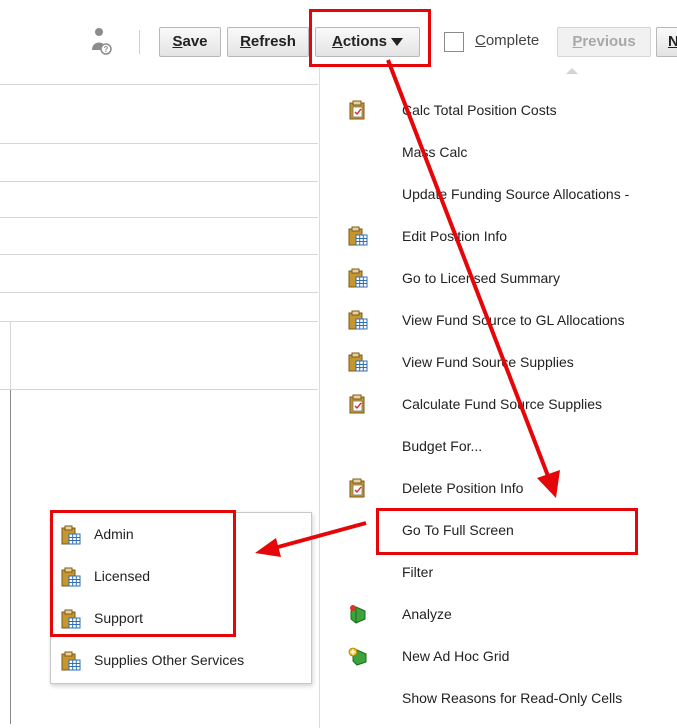 This screenshot has width=677, height=728. I want to click on refresh-accesskey: R, so click(245, 41).